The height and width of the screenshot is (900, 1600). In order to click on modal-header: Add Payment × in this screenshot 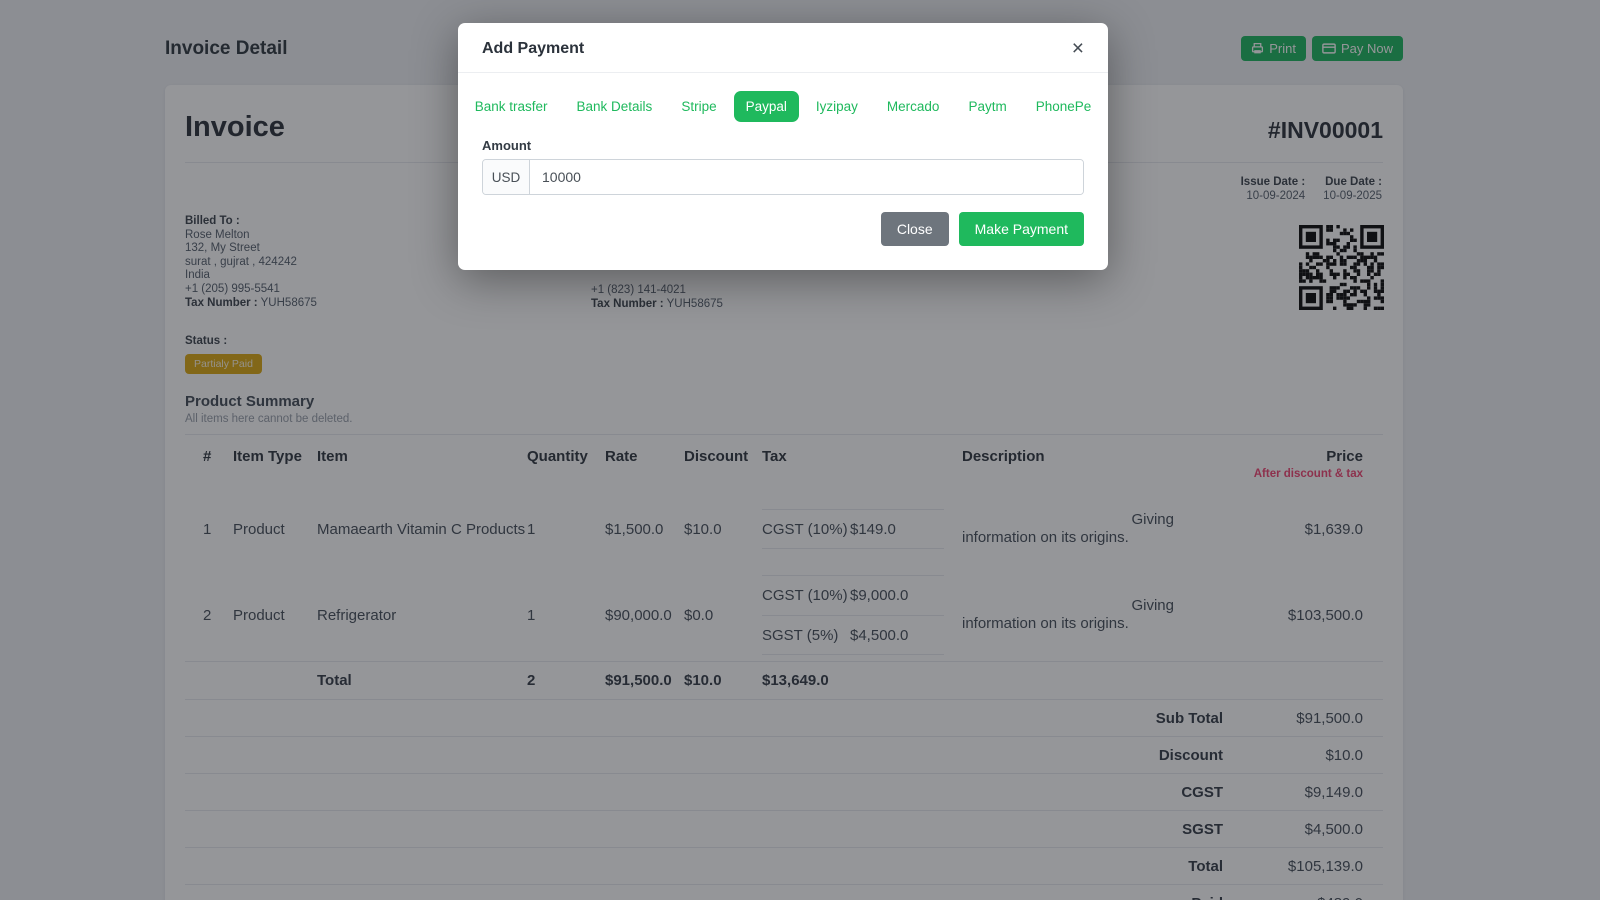, I will do `click(783, 48)`.